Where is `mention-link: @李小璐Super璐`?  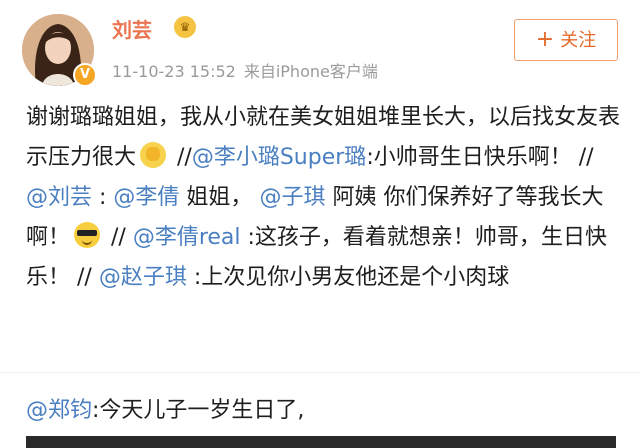
mention-link: @李小璐Super璐 is located at coordinates (279, 157).